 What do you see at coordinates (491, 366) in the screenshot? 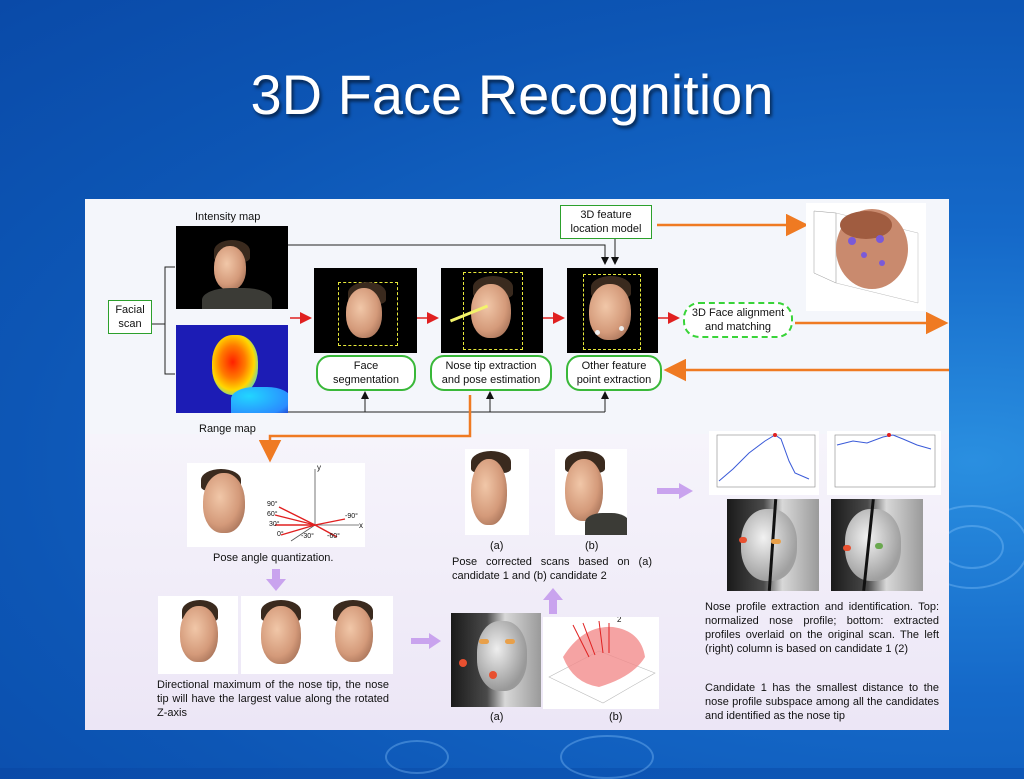
I see `nose-tip-line-1: Nose tip extraction` at bounding box center [491, 366].